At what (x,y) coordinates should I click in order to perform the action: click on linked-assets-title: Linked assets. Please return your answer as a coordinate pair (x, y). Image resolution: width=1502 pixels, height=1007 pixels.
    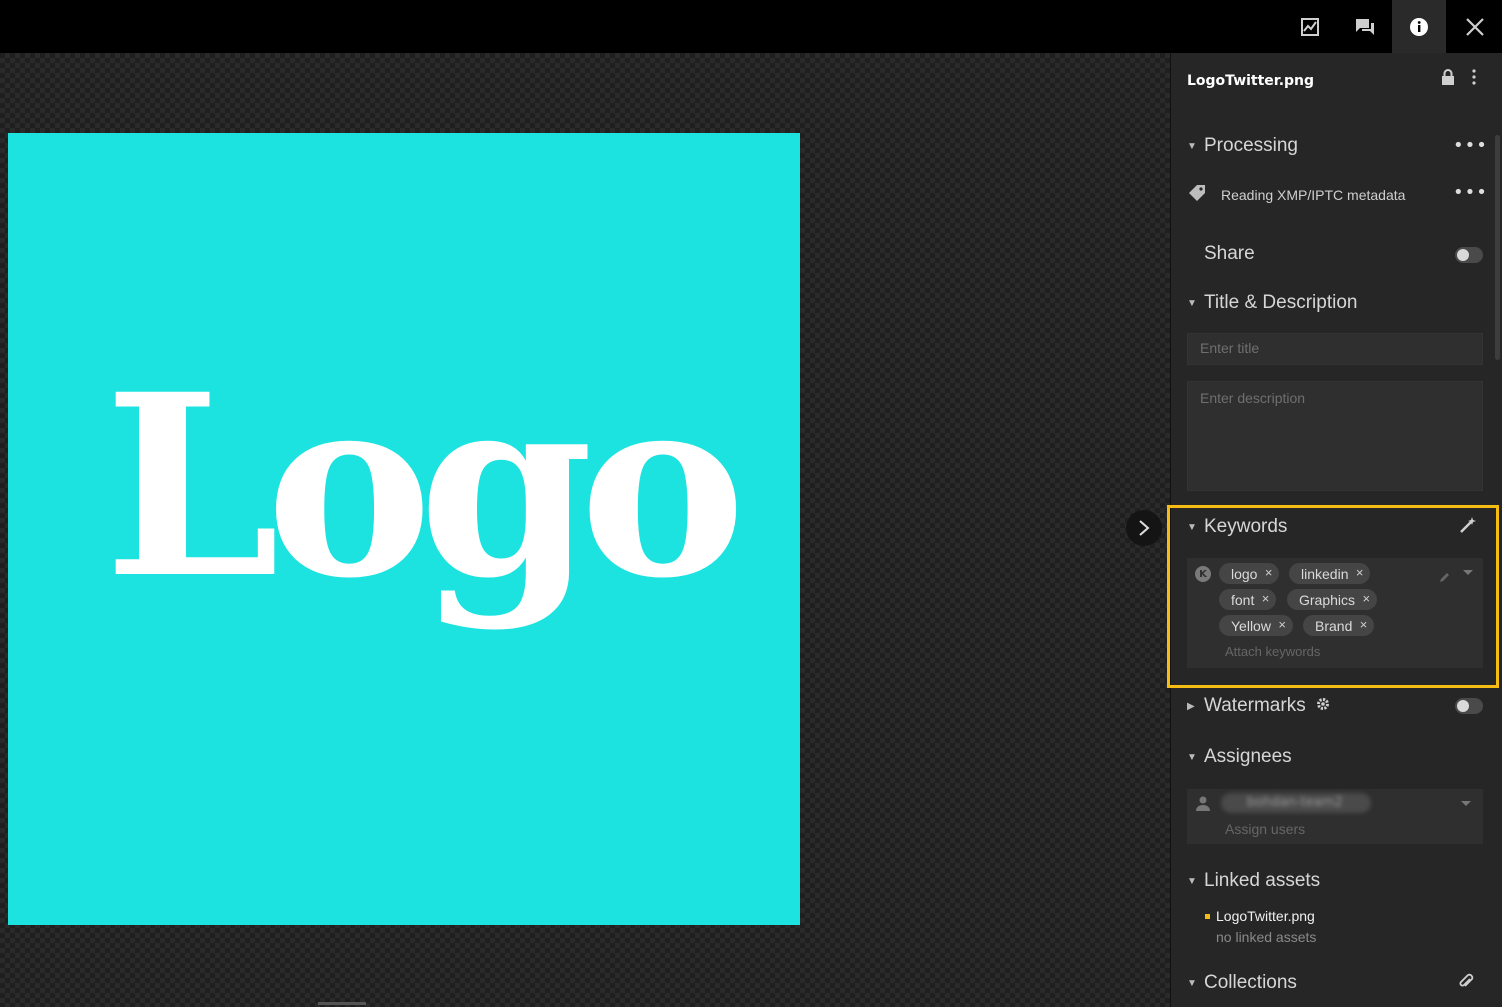
    Looking at the image, I should click on (1262, 880).